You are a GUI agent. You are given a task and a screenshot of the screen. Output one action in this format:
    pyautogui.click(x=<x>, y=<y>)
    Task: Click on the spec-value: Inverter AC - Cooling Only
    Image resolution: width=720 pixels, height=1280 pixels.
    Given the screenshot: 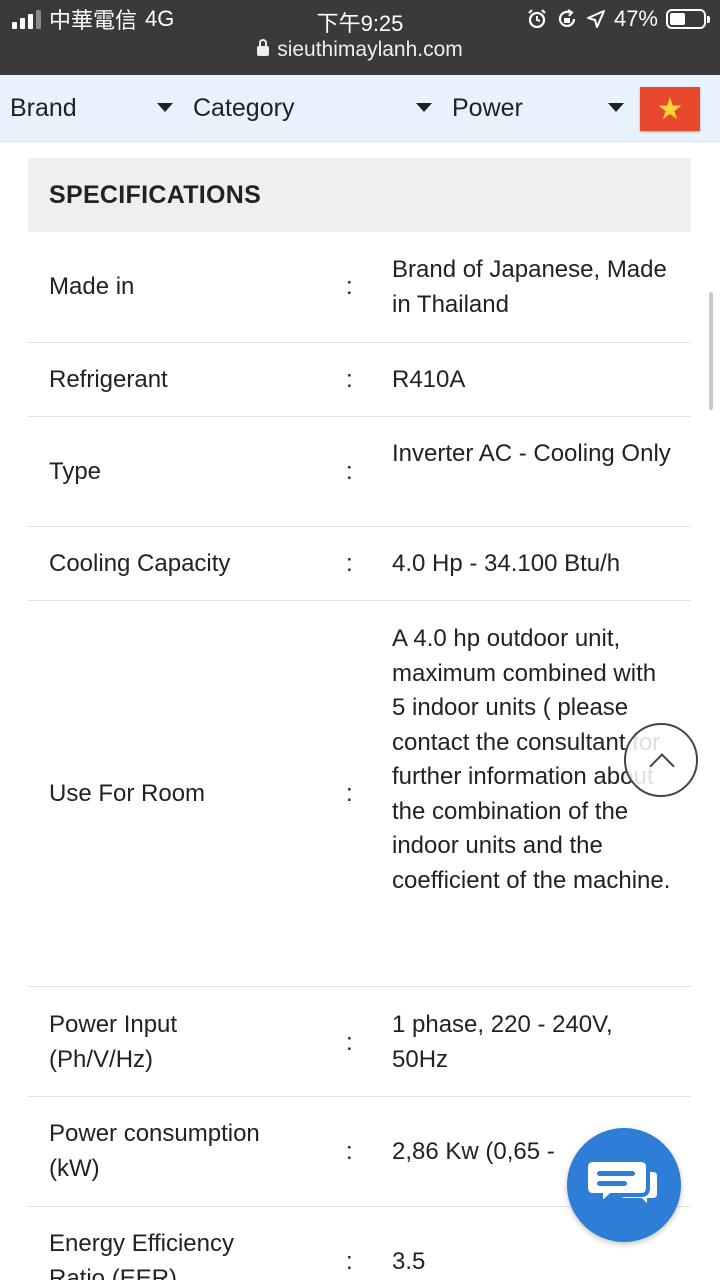 What is the action you would take?
    pyautogui.click(x=531, y=453)
    